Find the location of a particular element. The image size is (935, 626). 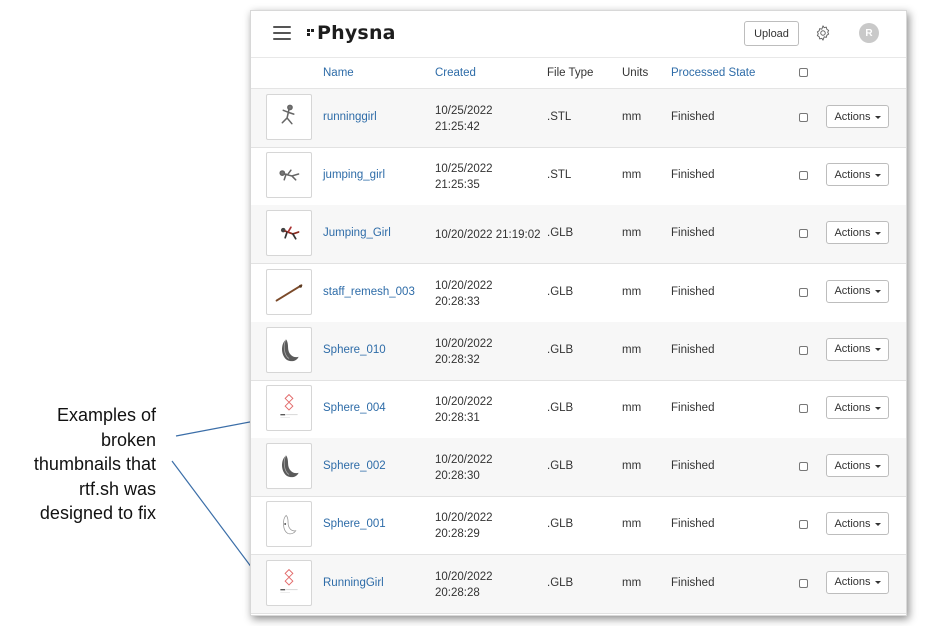

staff-thumbnail is located at coordinates (289, 291).